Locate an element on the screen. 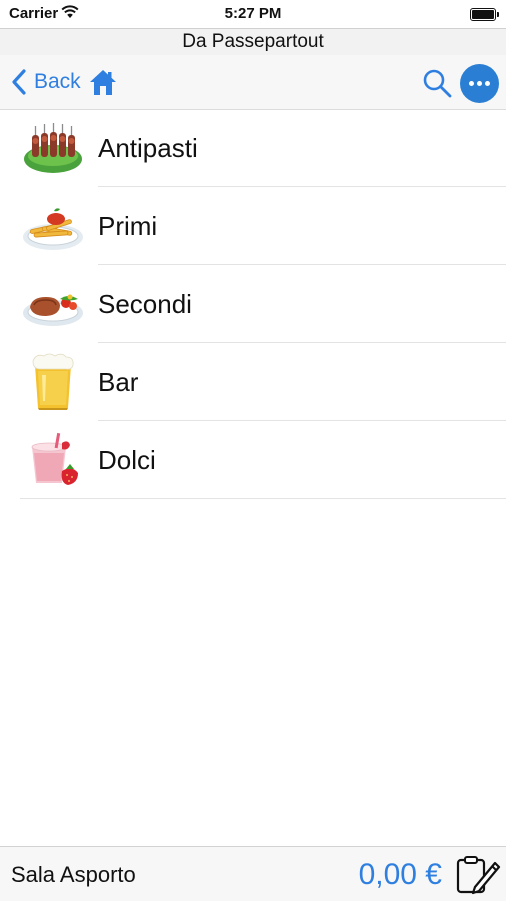 This screenshot has width=506, height=901. list-item-secondi: Secondi is located at coordinates (253, 304).